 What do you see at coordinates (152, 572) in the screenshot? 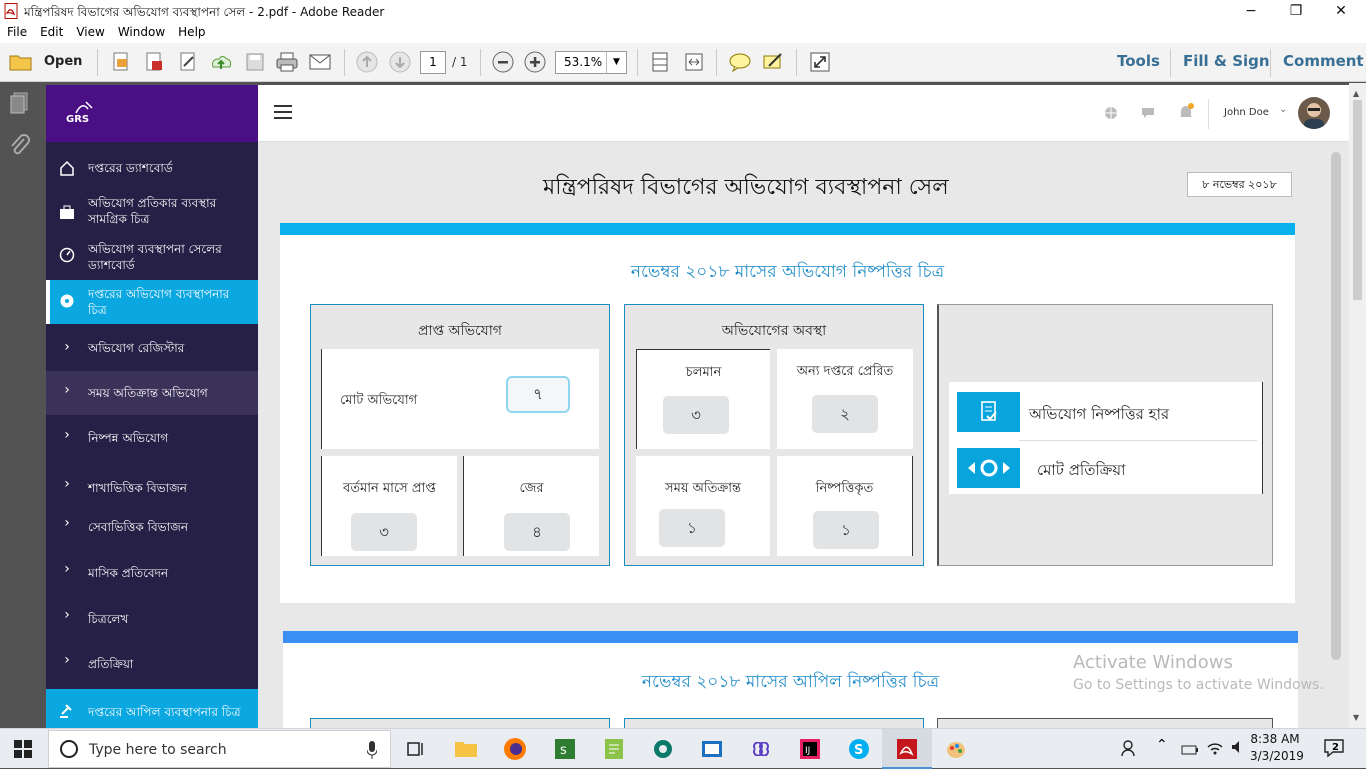
I see `sidebar-item-monthly-report: › মাসিক প্রতিবেদন` at bounding box center [152, 572].